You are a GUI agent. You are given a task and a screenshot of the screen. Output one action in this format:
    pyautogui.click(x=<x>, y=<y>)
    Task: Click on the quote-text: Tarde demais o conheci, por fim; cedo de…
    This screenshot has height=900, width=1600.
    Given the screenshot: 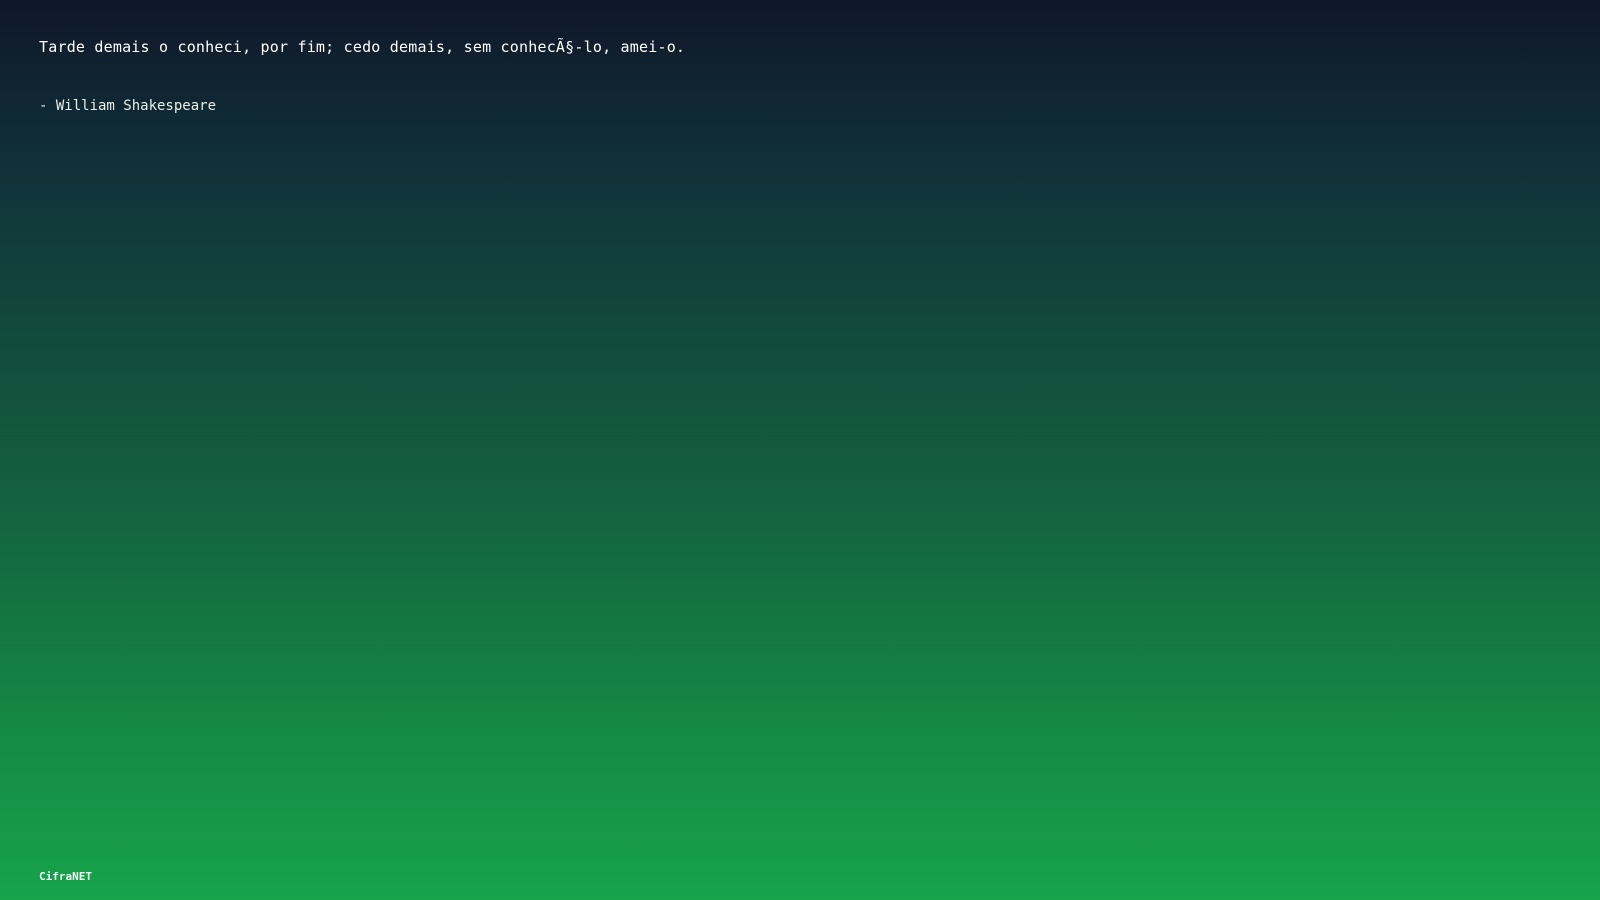 What is the action you would take?
    pyautogui.click(x=362, y=47)
    